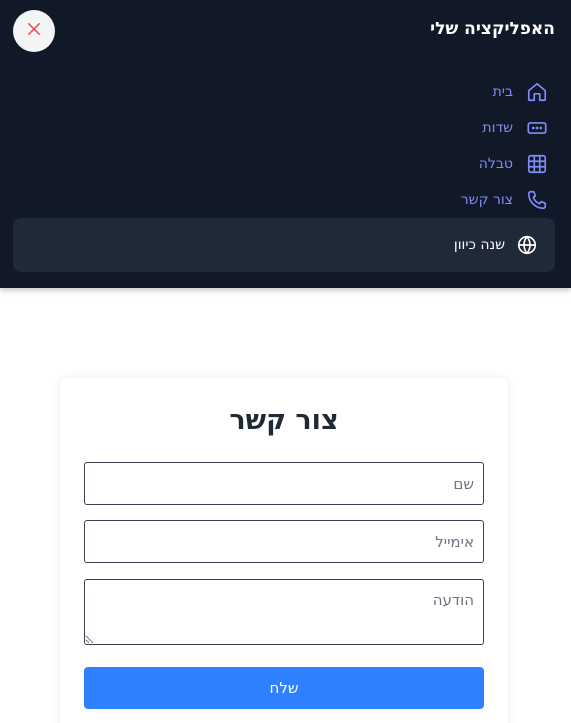 This screenshot has height=723, width=571. What do you see at coordinates (502, 92) in the screenshot?
I see `nav-item-label: בית` at bounding box center [502, 92].